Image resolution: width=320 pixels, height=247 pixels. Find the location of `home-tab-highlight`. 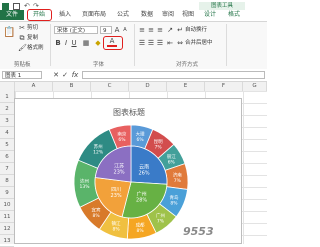

home-tab-highlight is located at coordinates (39, 15).